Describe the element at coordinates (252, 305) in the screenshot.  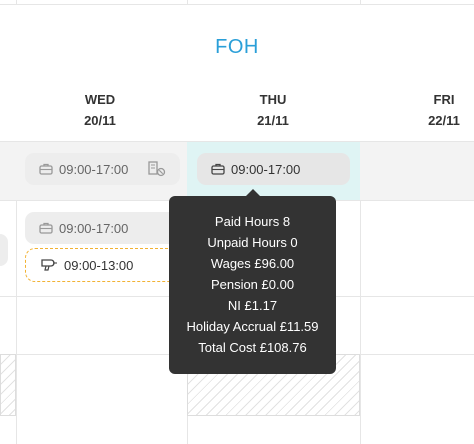
I see `ni: NI £1.17` at that location.